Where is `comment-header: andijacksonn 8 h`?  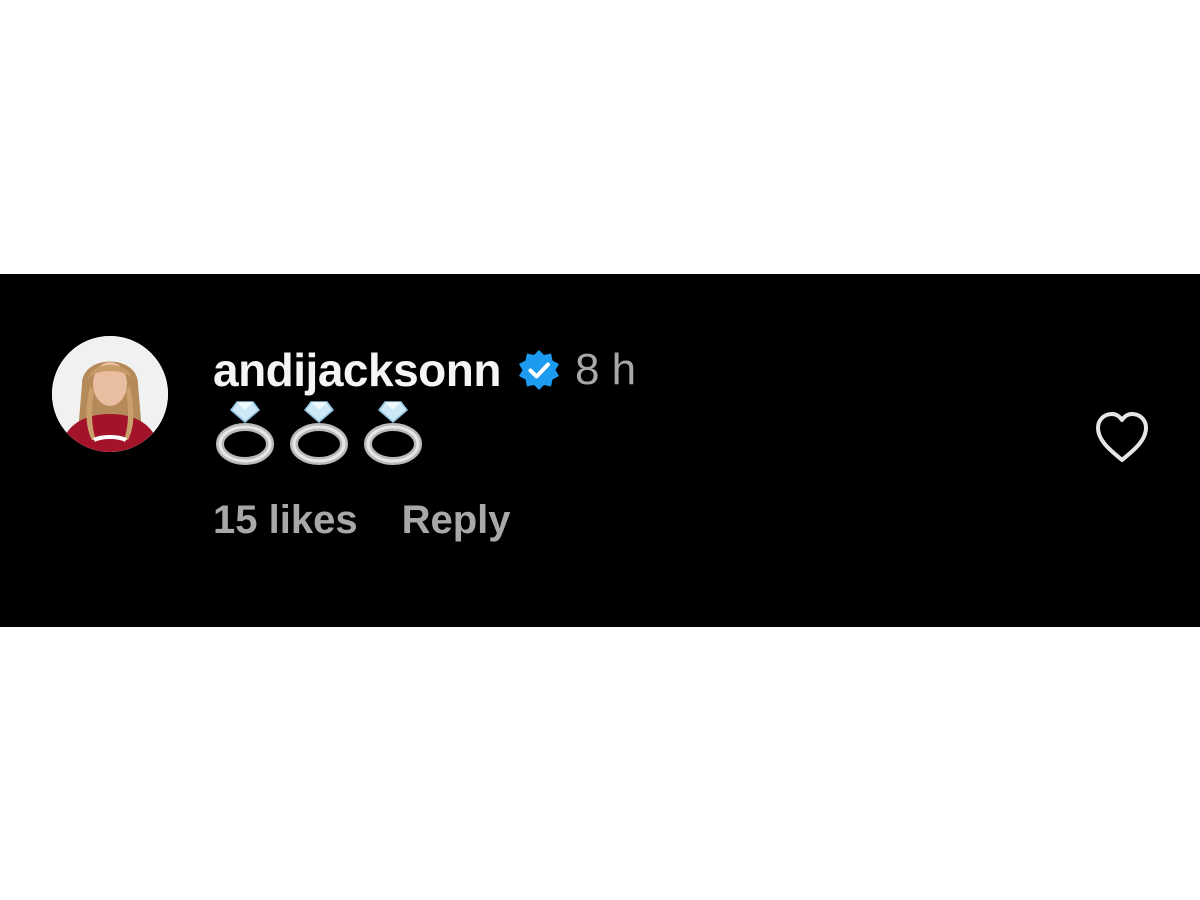
comment-header: andijacksonn 8 h is located at coordinates (424, 370).